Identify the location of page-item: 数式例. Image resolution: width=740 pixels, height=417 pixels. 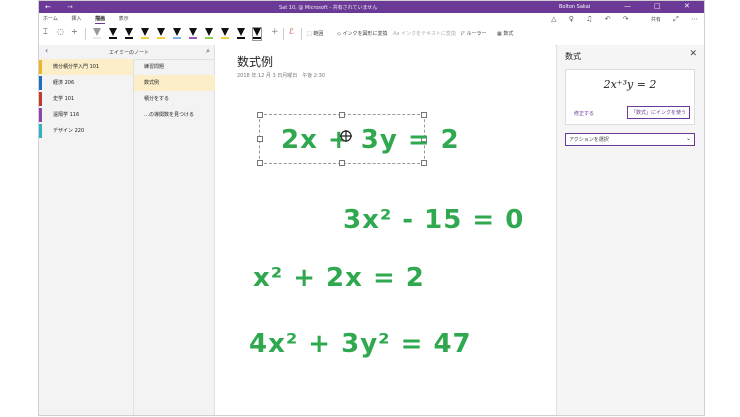
(174, 83).